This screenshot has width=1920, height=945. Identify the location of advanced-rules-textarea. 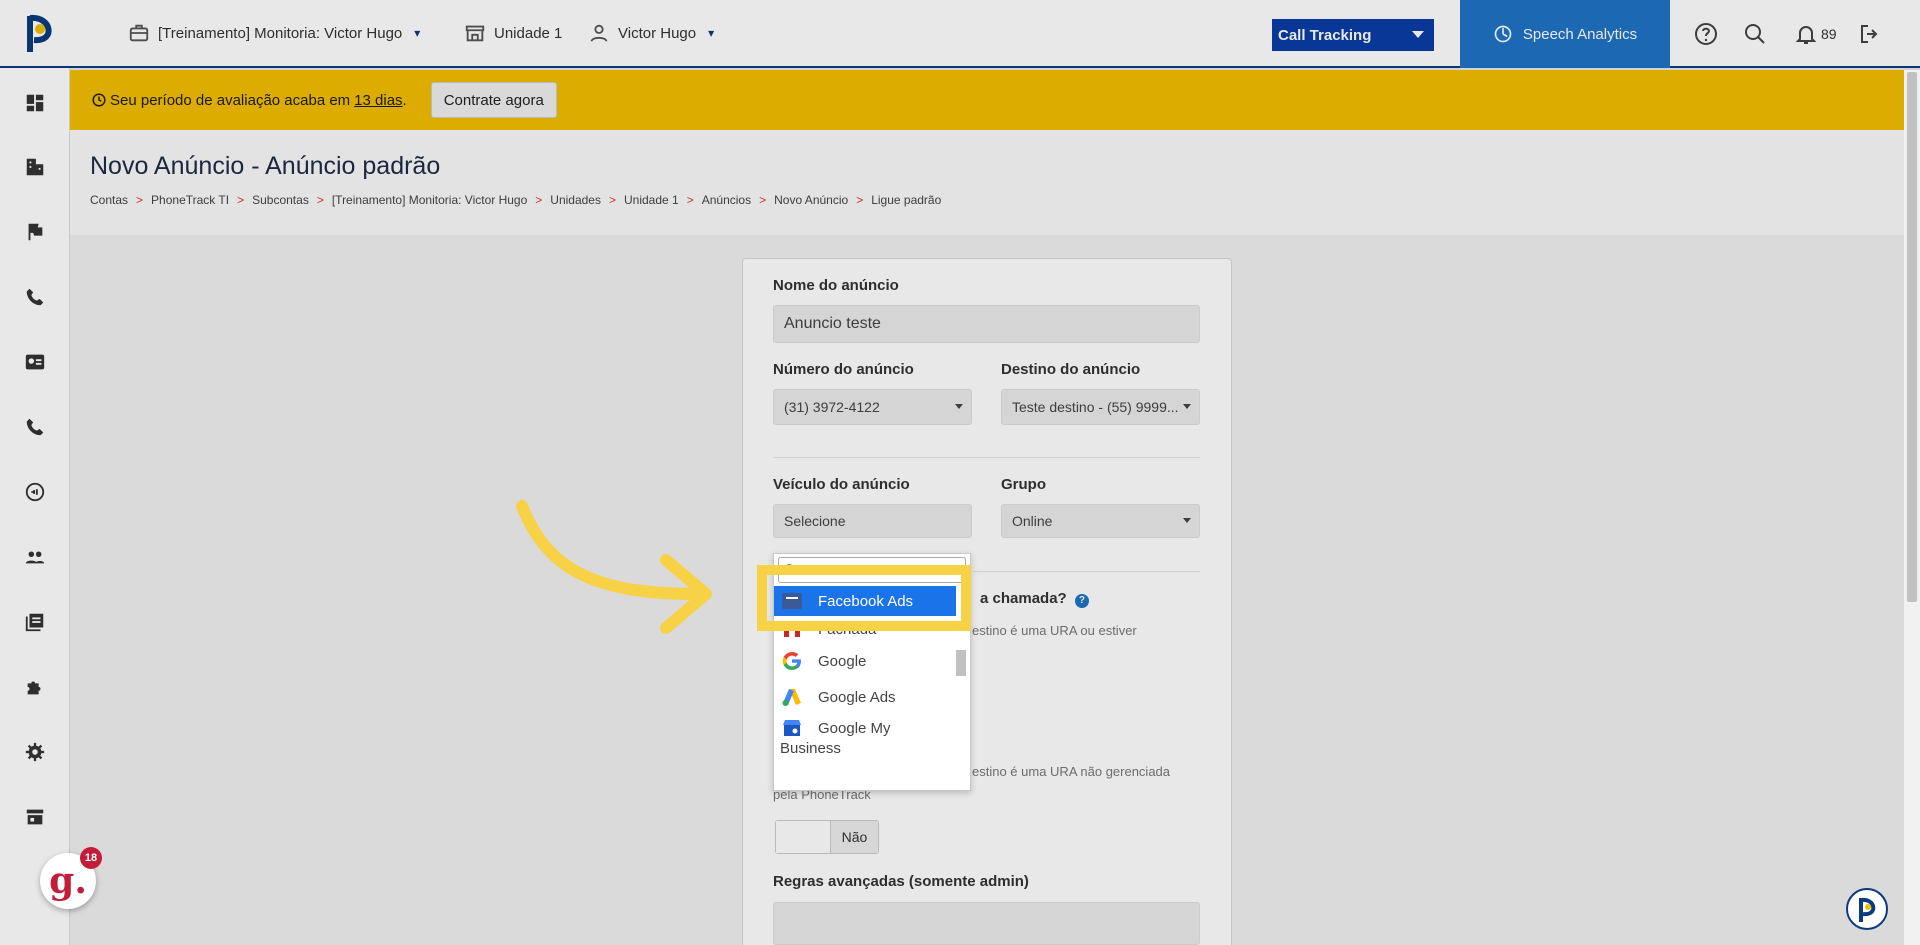
(986, 923).